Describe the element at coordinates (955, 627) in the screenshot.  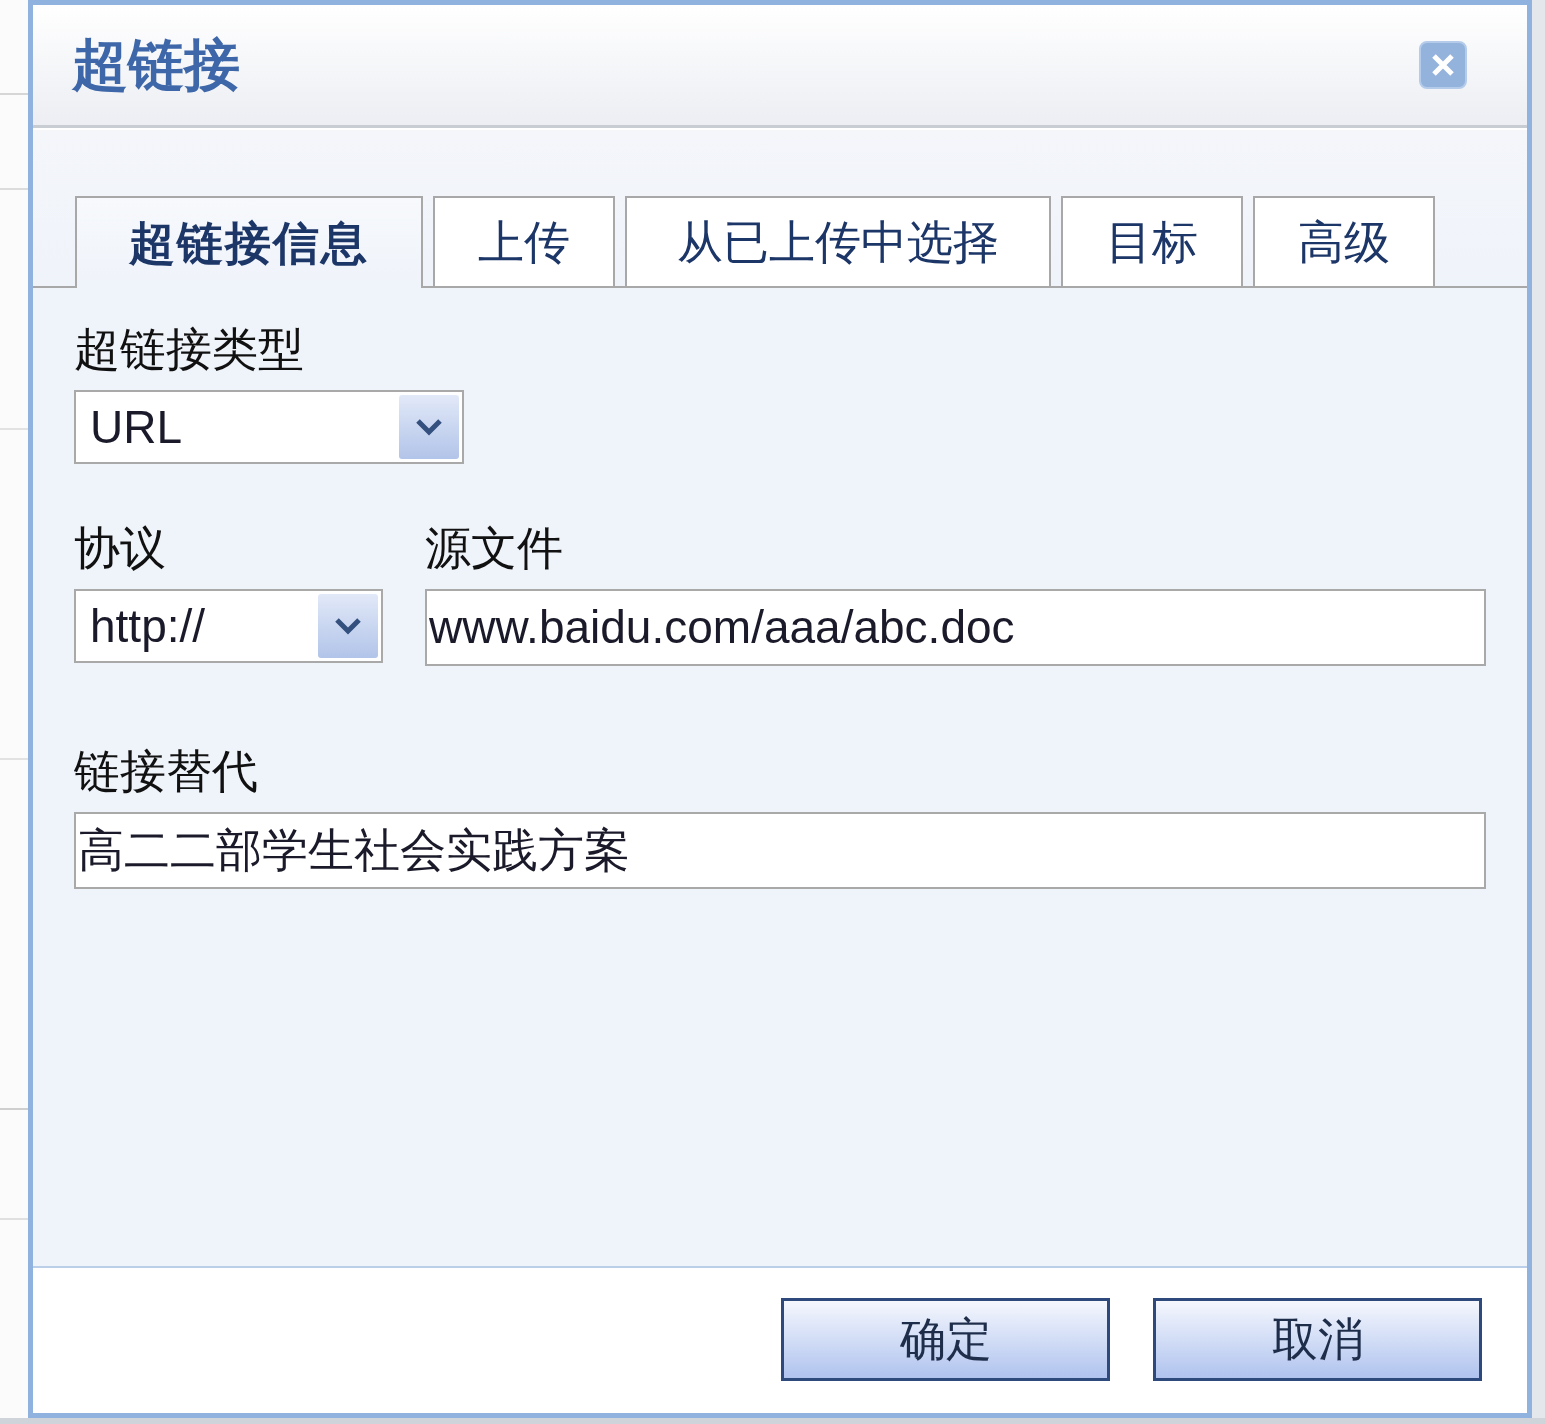
I see `text-field: www.baidu.com/aaa/abc.doc` at that location.